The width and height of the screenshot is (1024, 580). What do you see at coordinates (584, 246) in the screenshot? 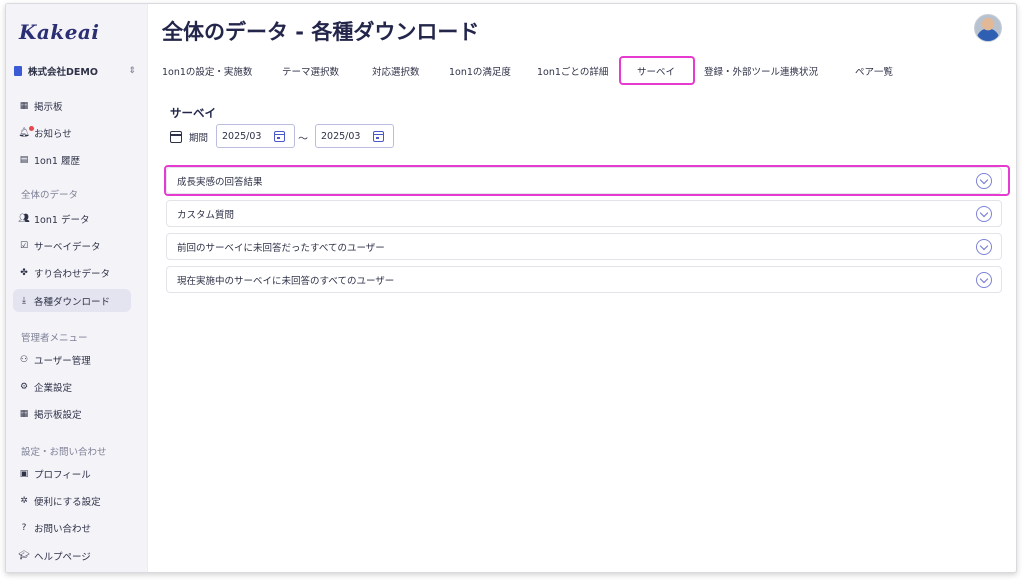
I see `accordion-previous-unanswered: 前回のサーベイに未回答だったすべてのユーザー` at bounding box center [584, 246].